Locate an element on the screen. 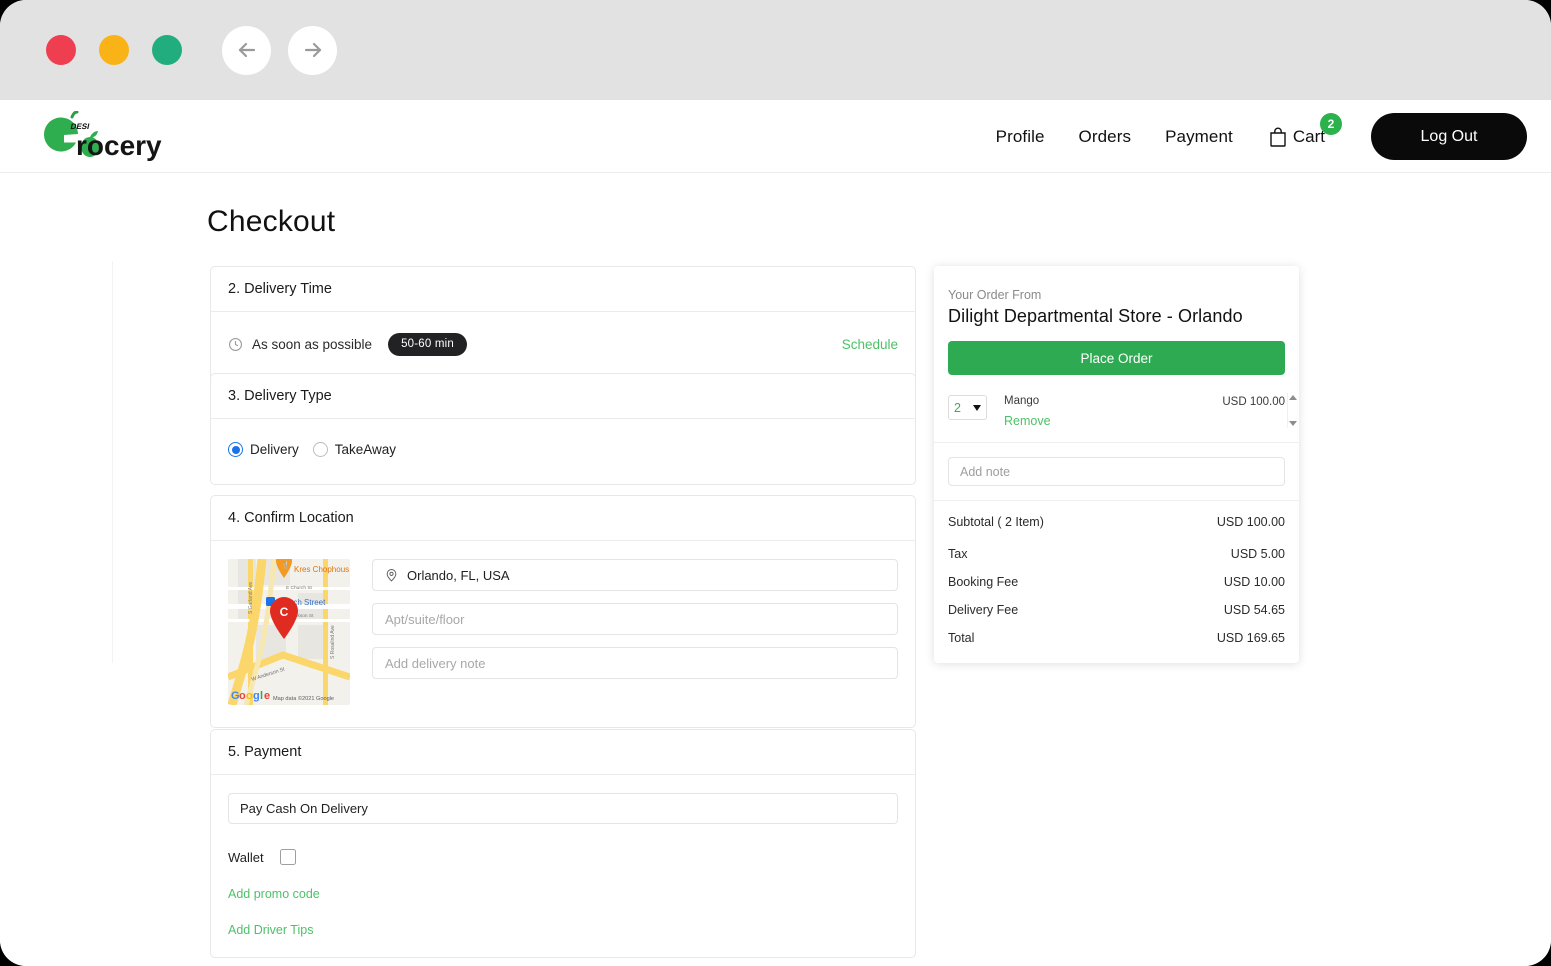 The height and width of the screenshot is (966, 1551). window-minimize-button is located at coordinates (114, 50).